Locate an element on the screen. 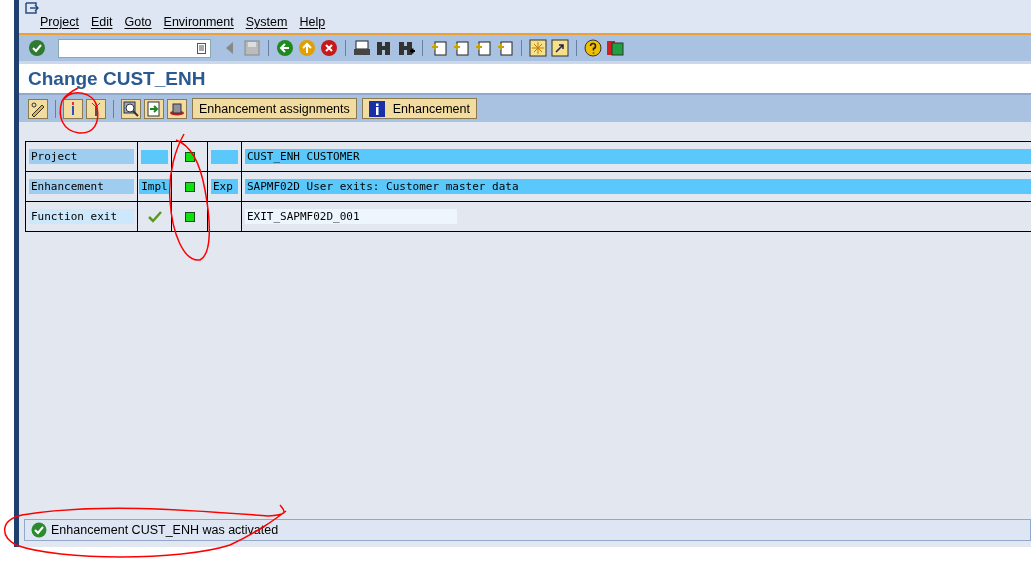  success-check-icon is located at coordinates (39, 530).